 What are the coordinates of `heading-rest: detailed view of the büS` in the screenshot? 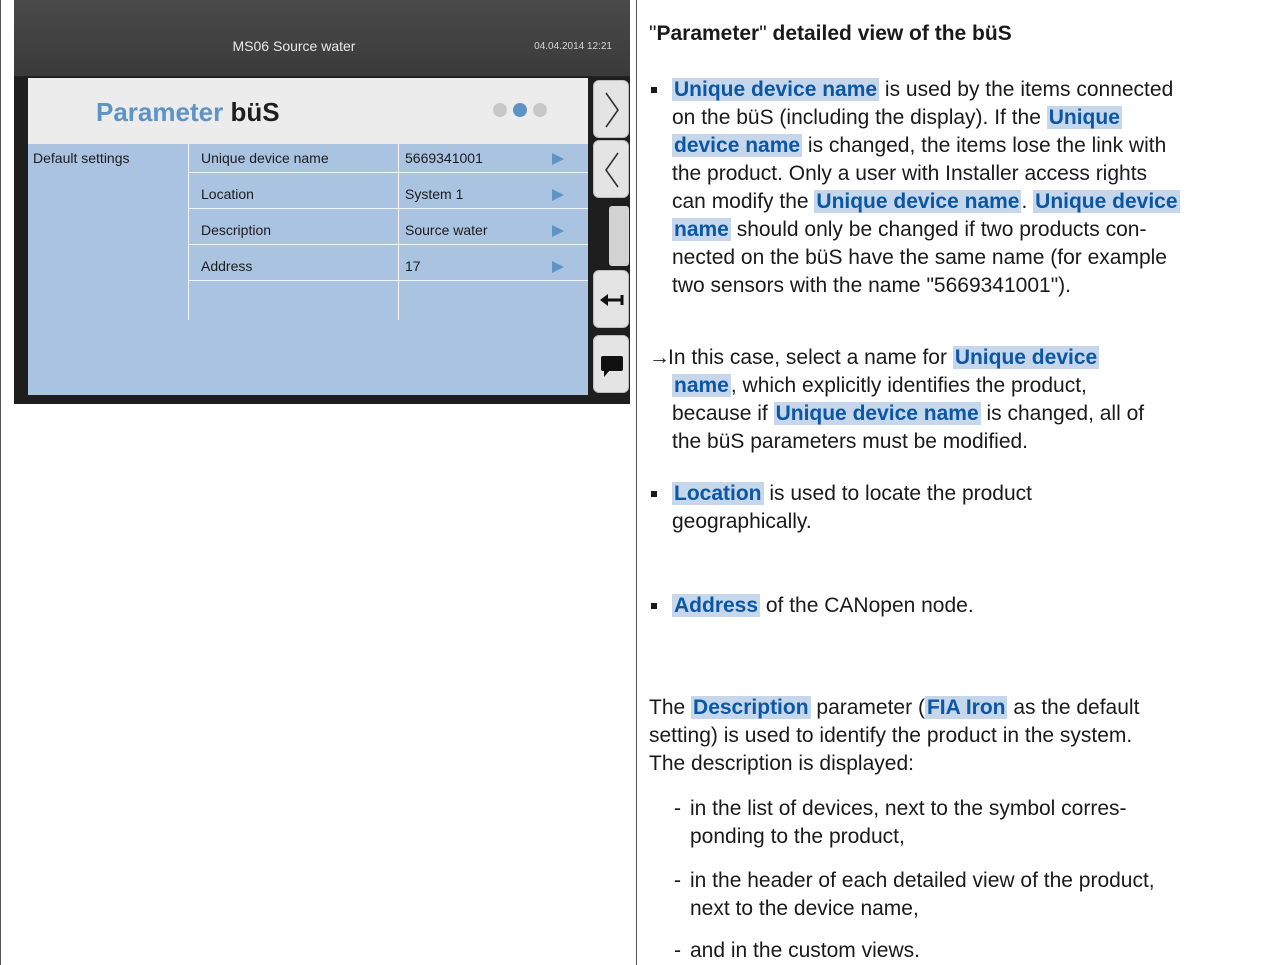 It's located at (889, 33).